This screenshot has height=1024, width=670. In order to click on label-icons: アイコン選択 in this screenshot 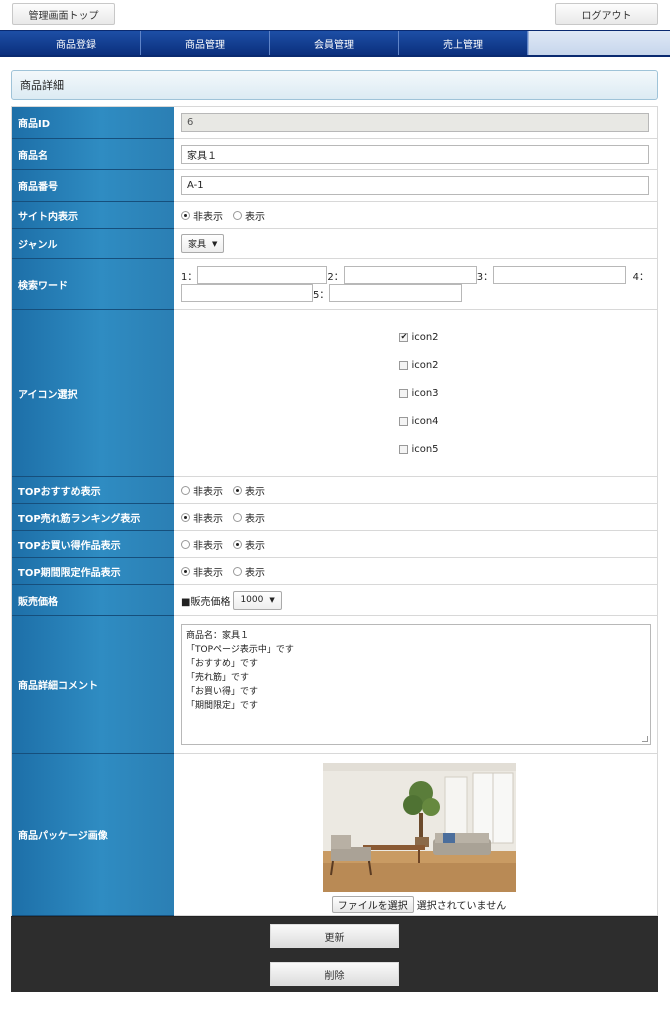, I will do `click(93, 393)`.